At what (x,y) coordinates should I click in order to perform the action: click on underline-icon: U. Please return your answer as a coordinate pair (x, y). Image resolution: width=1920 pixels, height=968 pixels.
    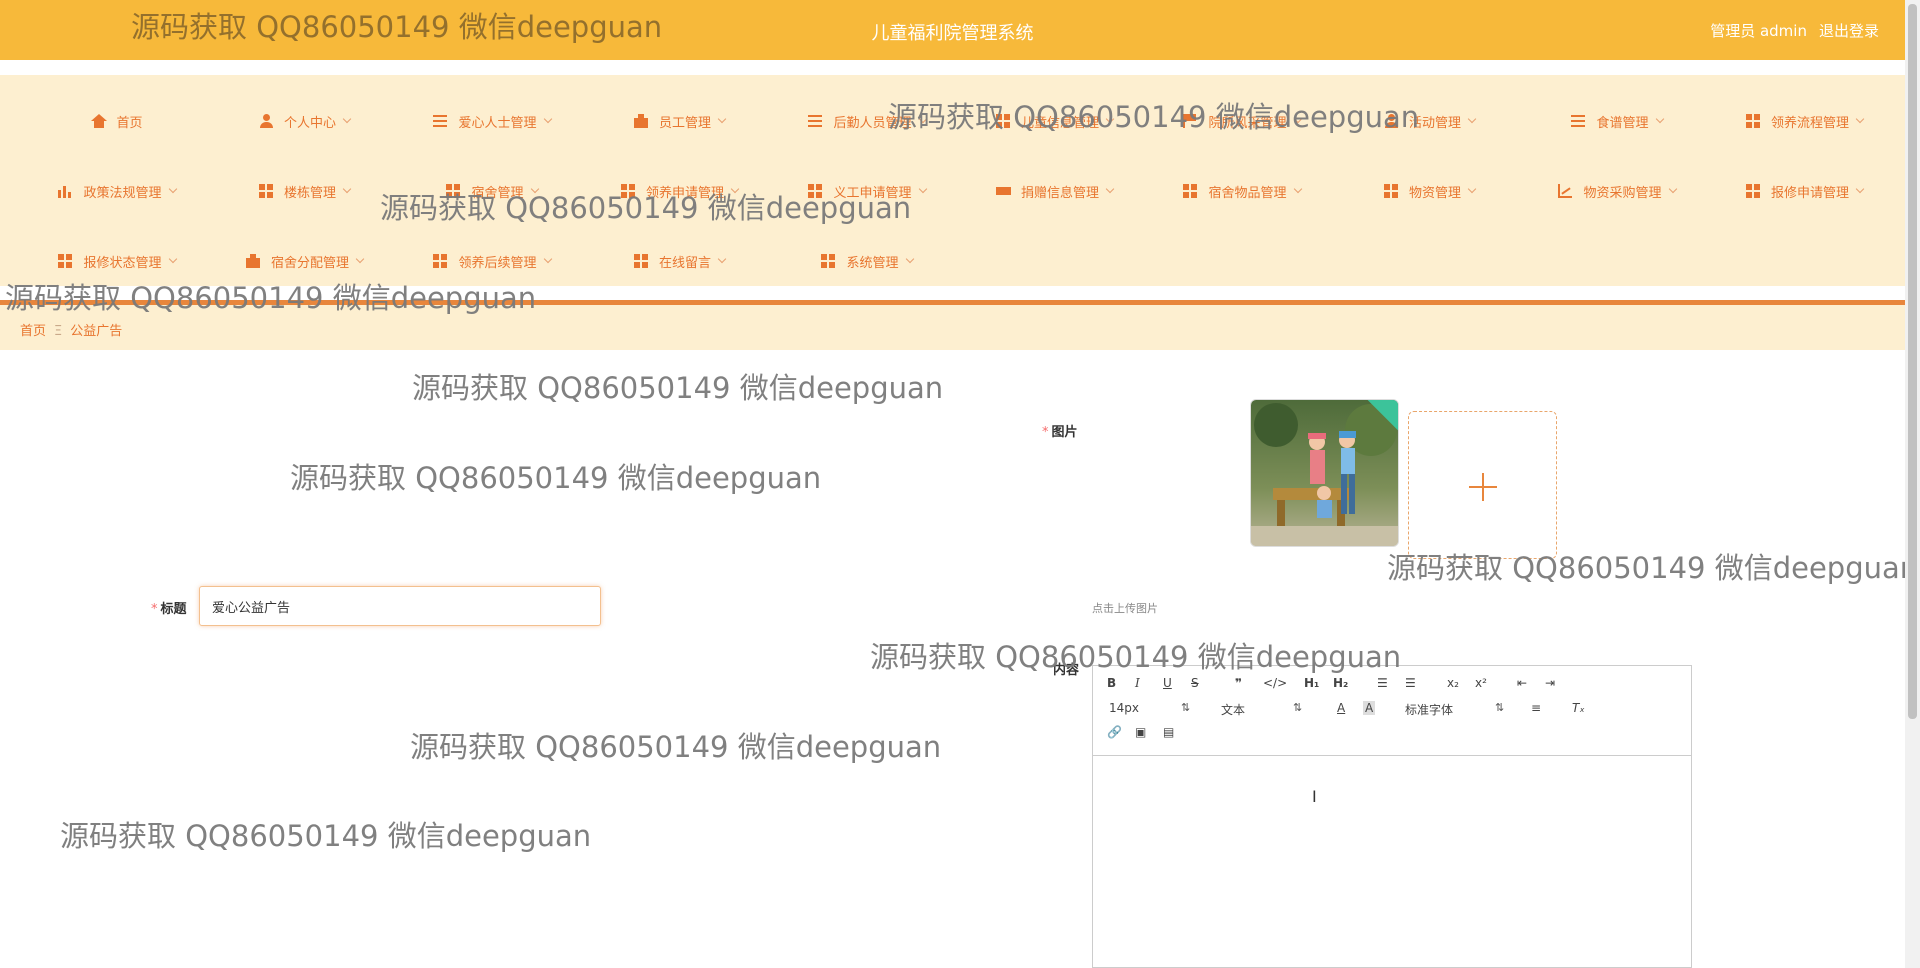
    Looking at the image, I should click on (1167, 683).